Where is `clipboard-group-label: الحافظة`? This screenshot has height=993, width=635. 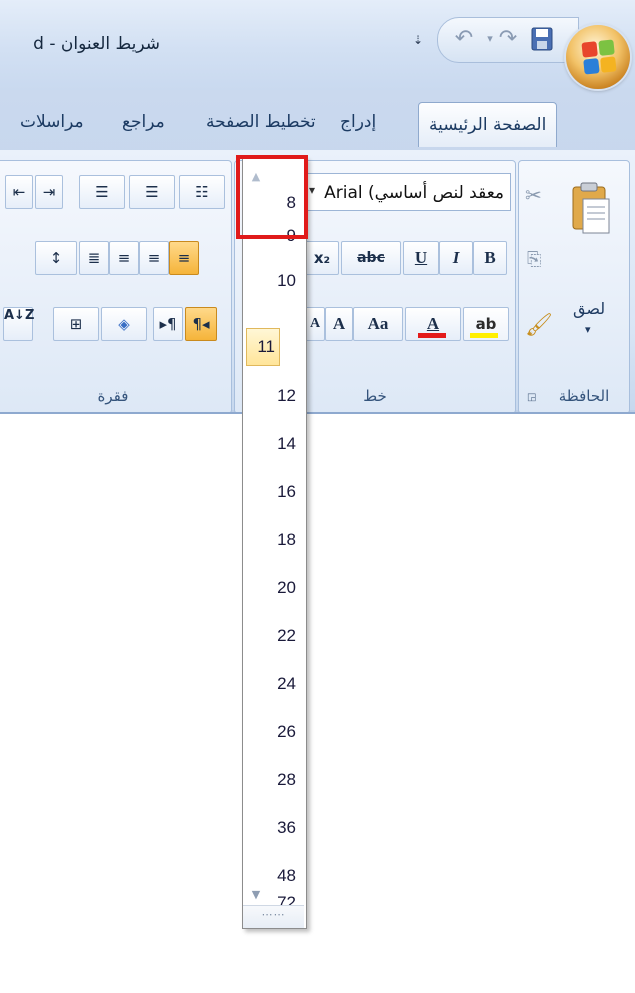
clipboard-group-label: الحافظة is located at coordinates (584, 396).